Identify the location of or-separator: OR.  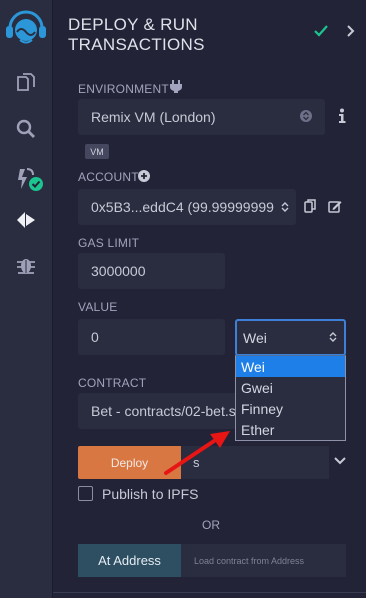
(211, 525).